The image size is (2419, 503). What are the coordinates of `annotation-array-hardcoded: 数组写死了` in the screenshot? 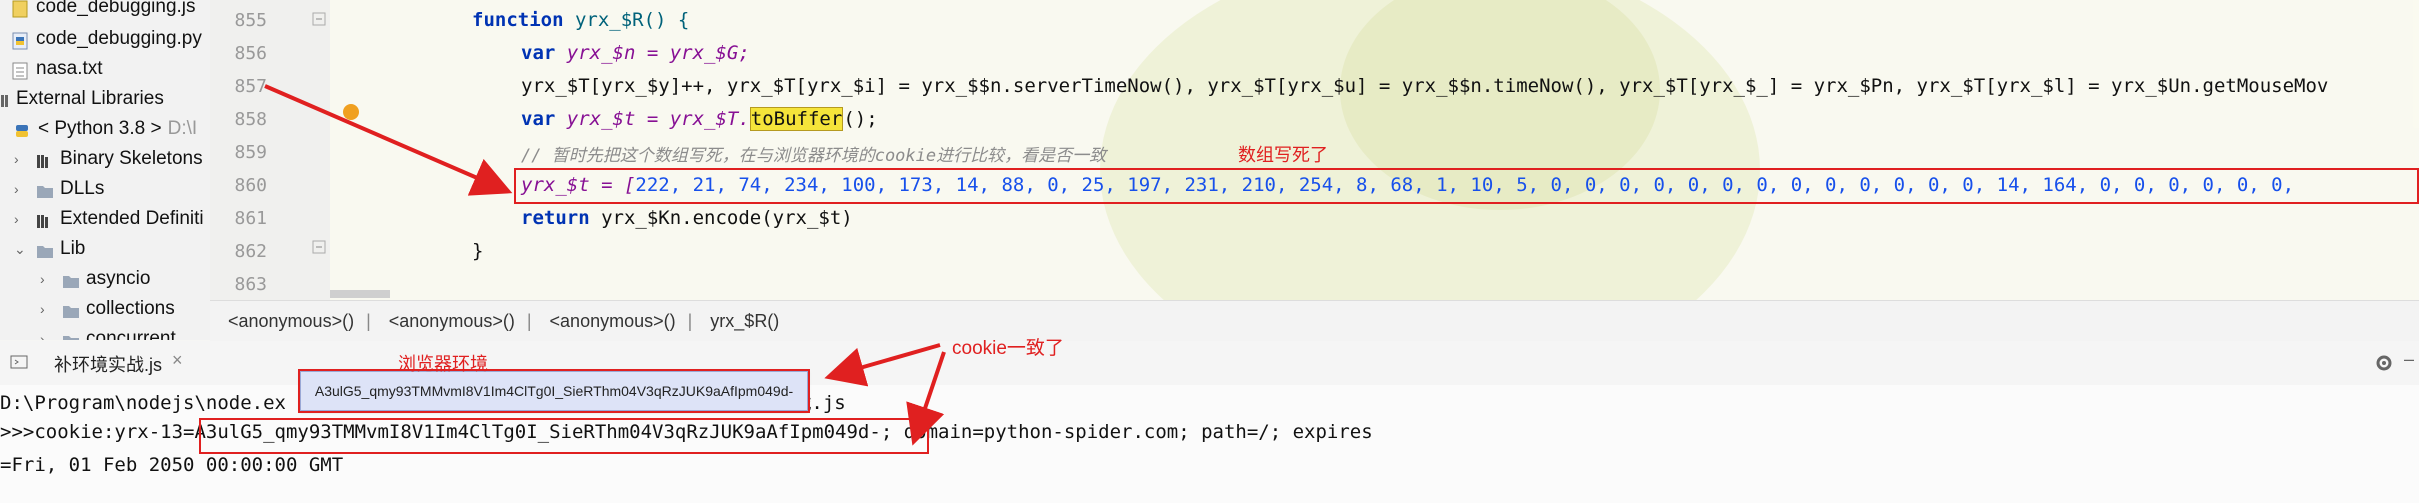 It's located at (1283, 155).